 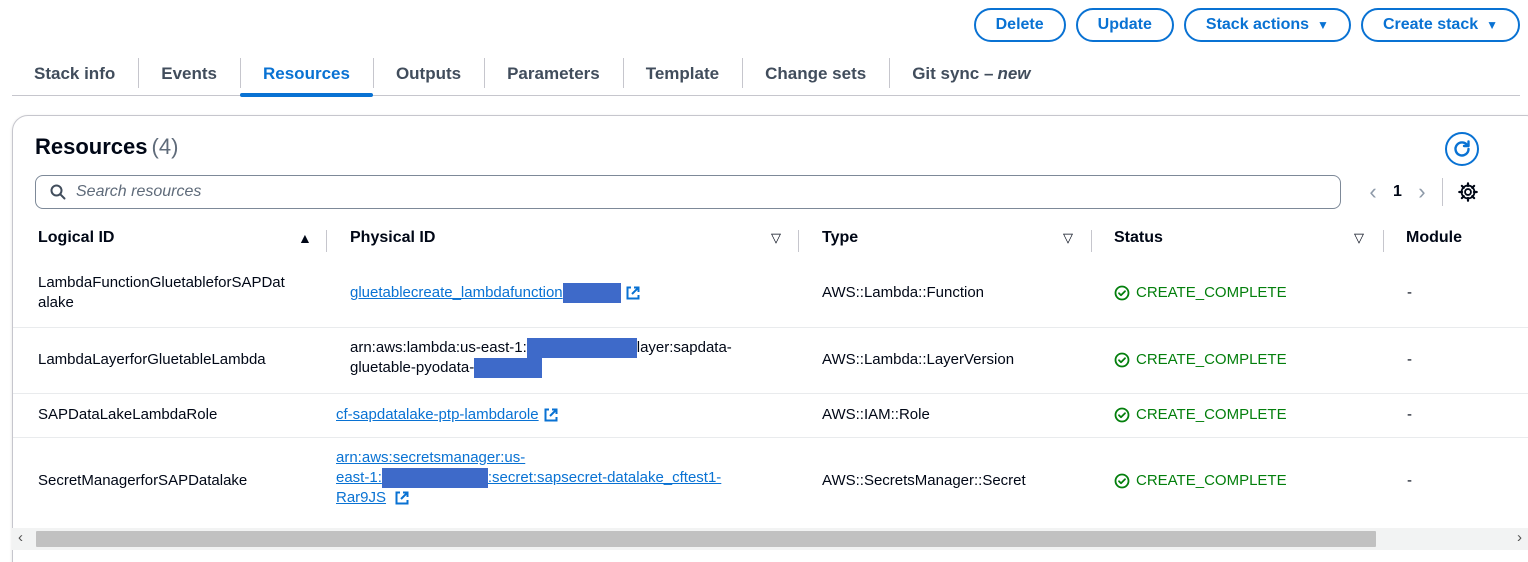 I want to click on physical-id-link: east-1:, so click(x=359, y=477).